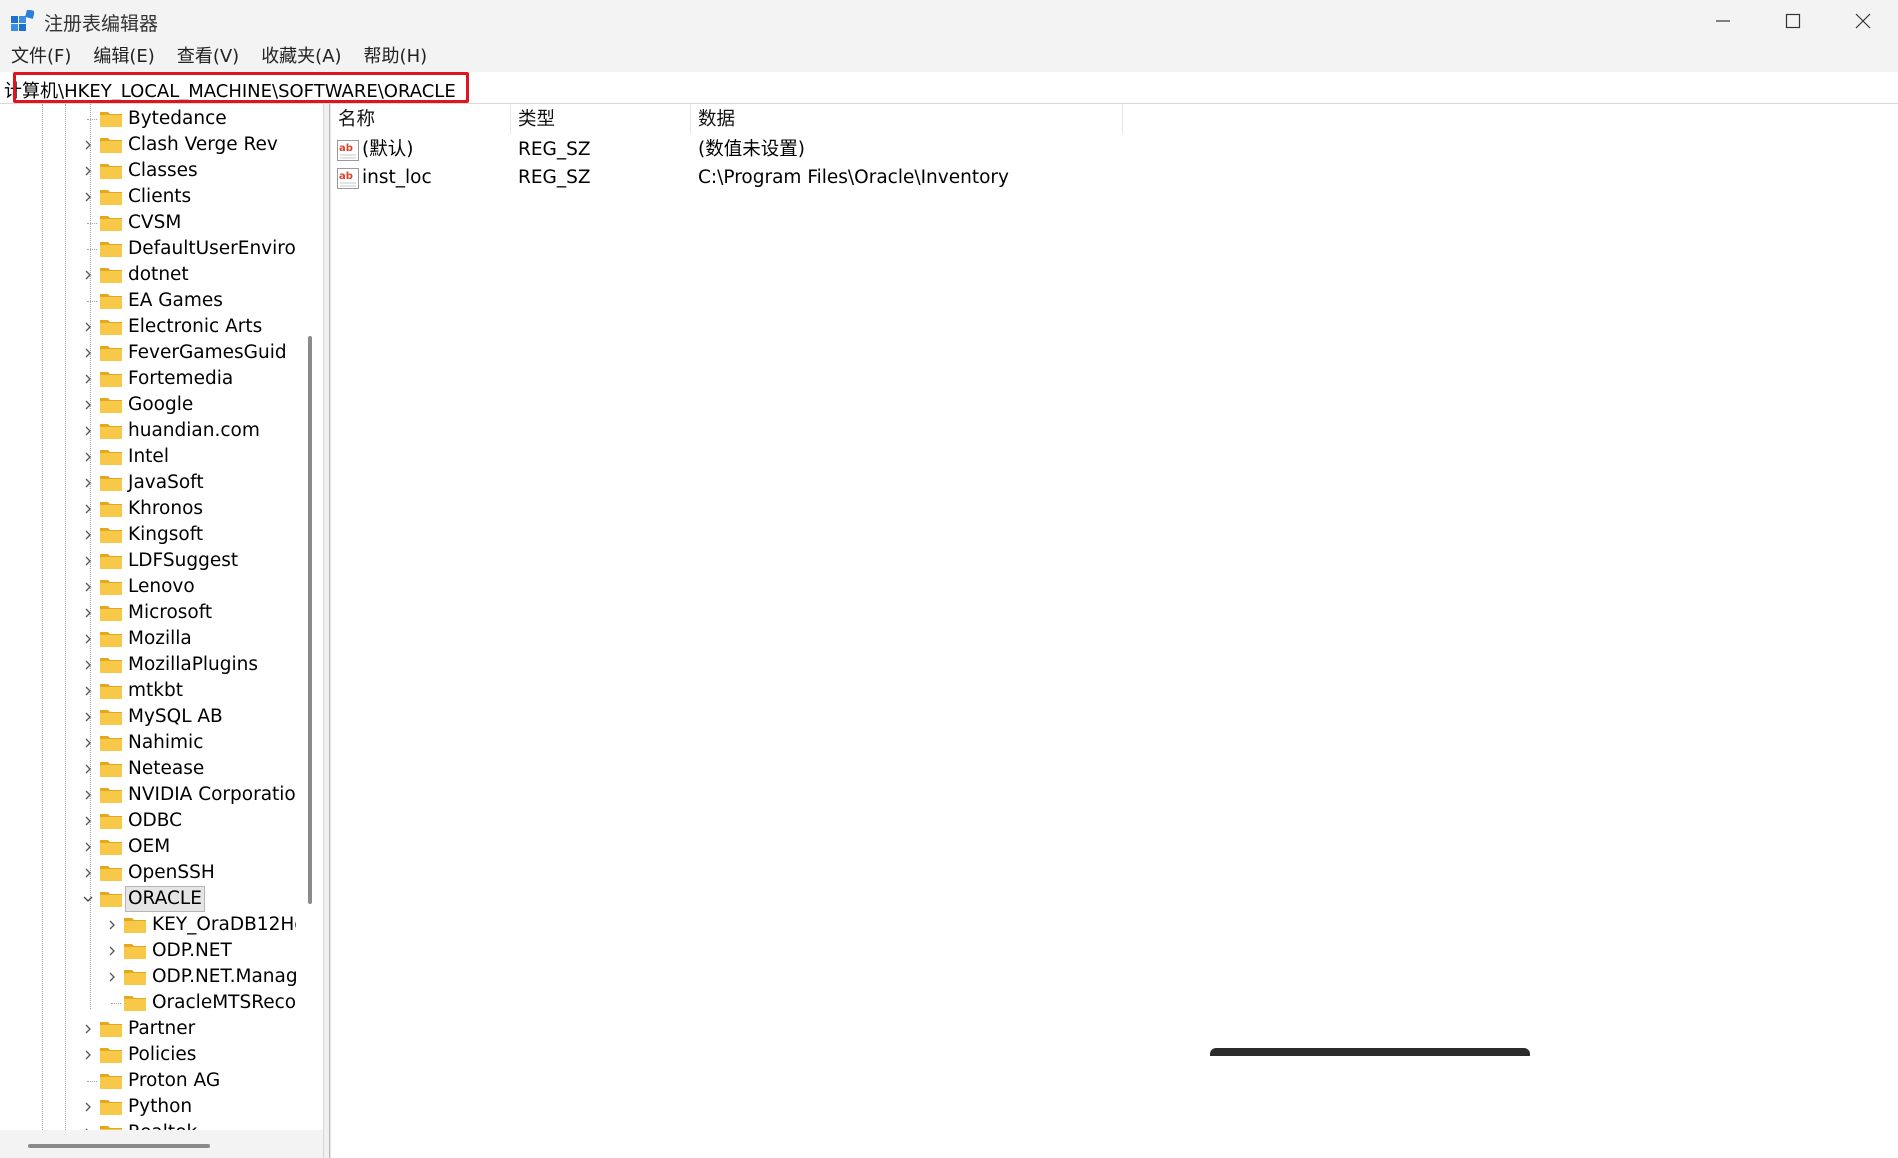 The width and height of the screenshot is (1898, 1158). What do you see at coordinates (148, 301) in the screenshot?
I see `tree-item-ea-games: EA Games` at bounding box center [148, 301].